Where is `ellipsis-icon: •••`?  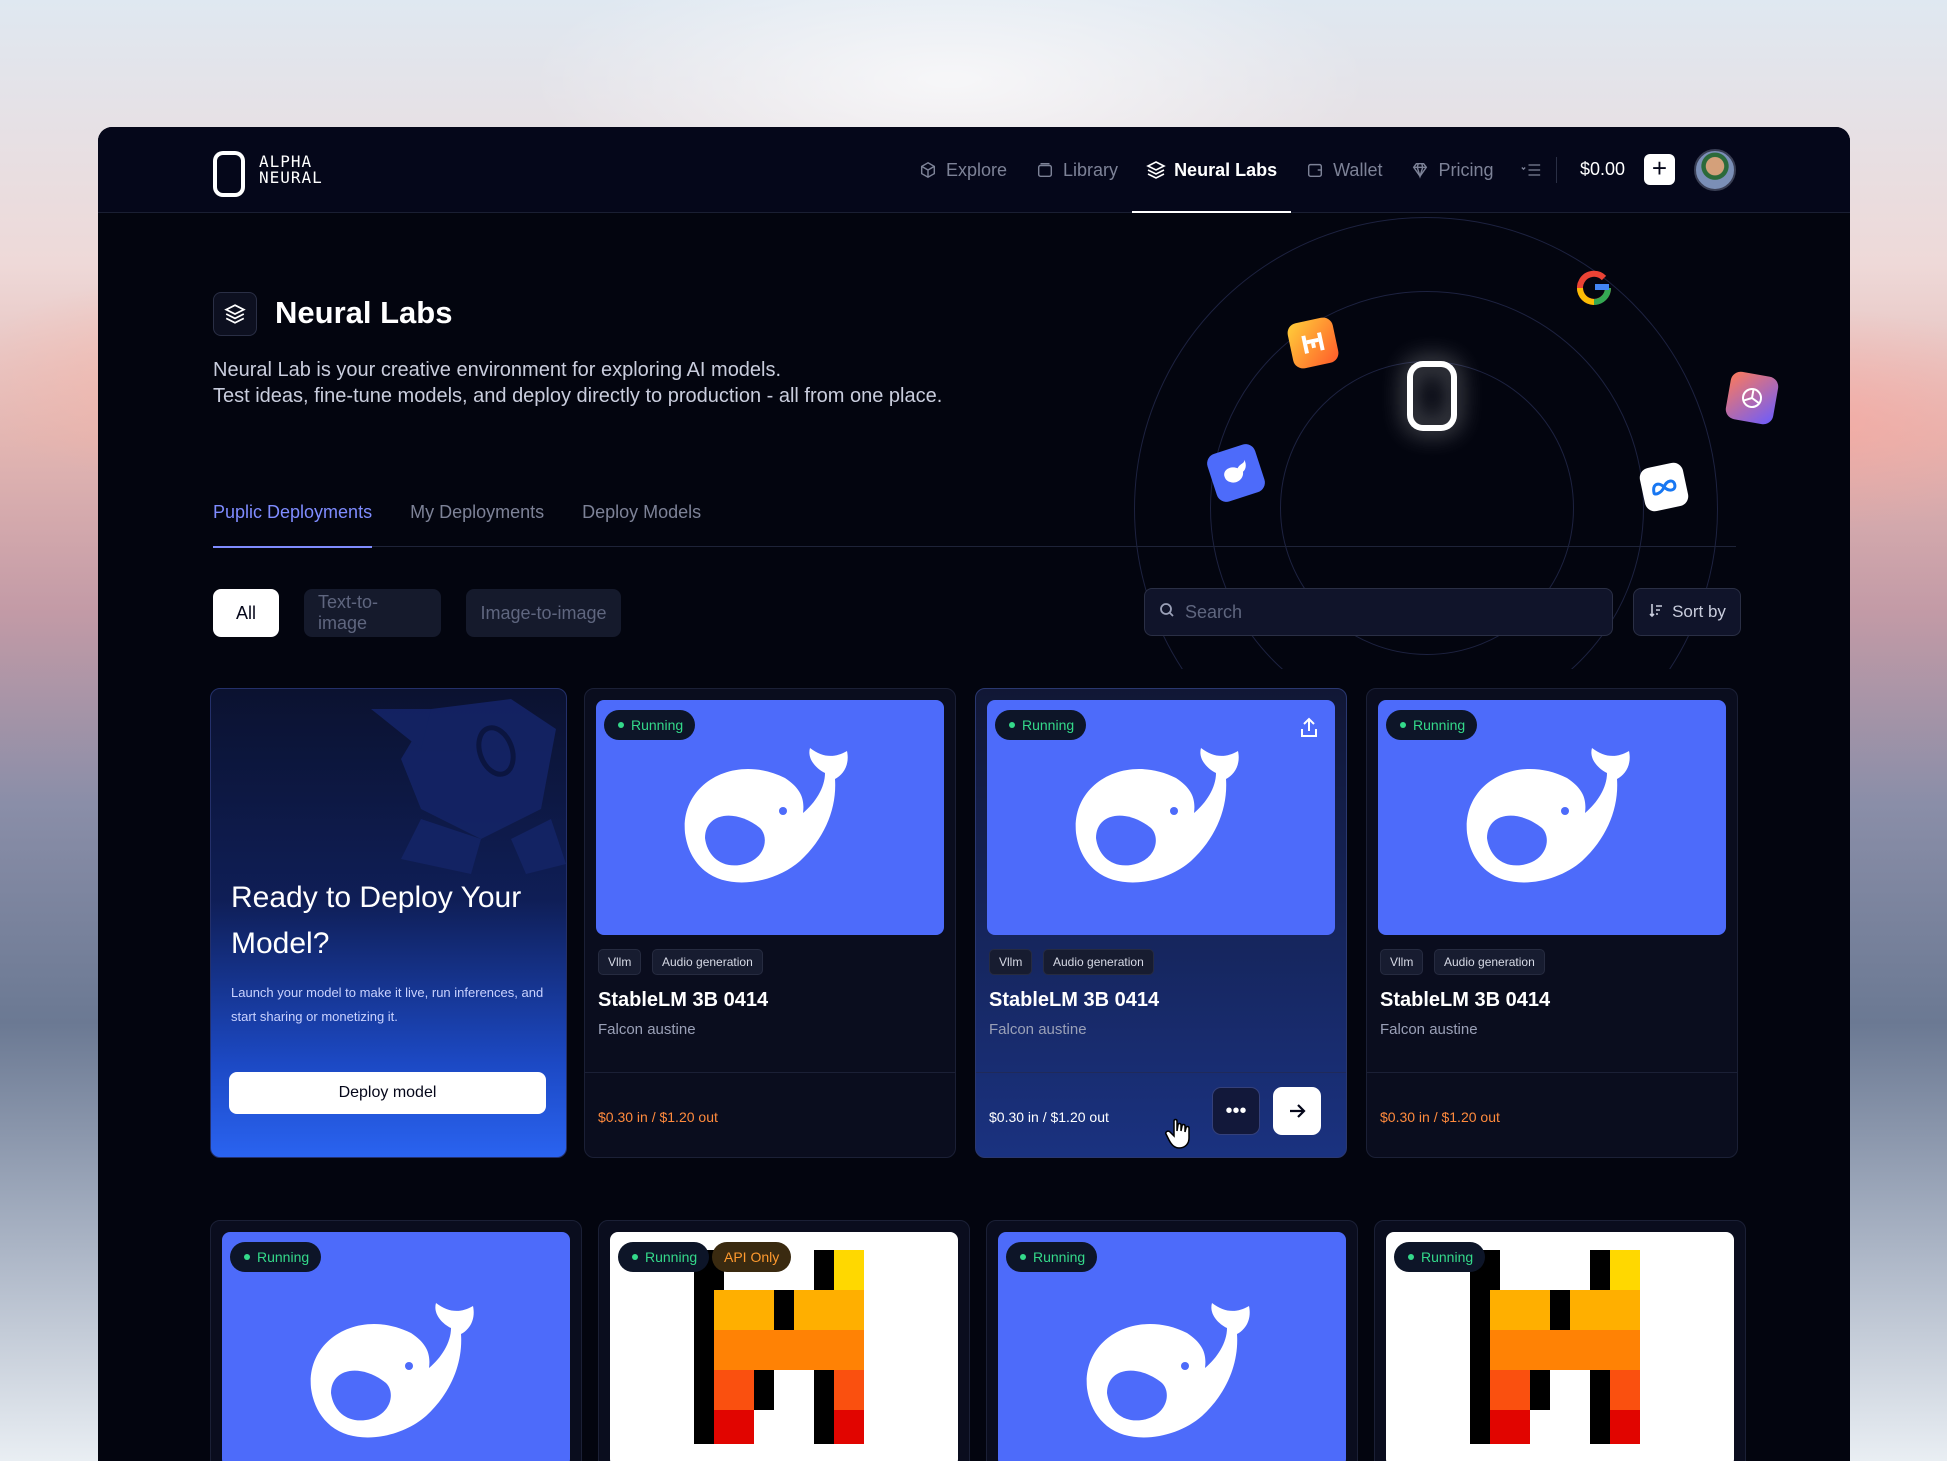
ellipsis-icon: ••• is located at coordinates (1236, 1110).